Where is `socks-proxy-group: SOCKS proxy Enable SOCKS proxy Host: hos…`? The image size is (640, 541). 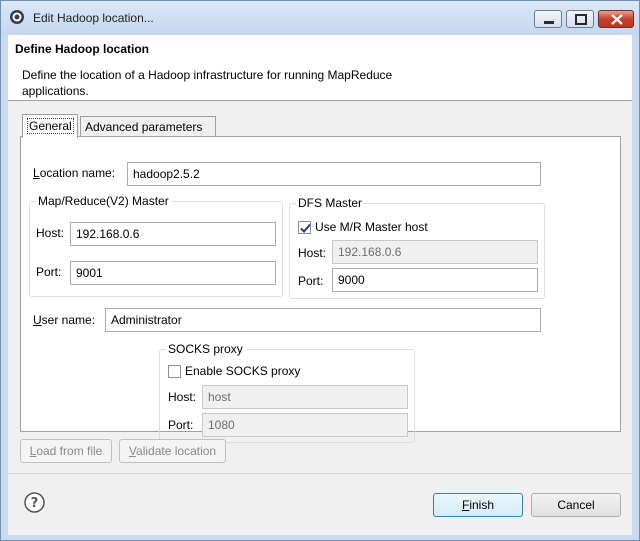 socks-proxy-group: SOCKS proxy Enable SOCKS proxy Host: hos… is located at coordinates (287, 392).